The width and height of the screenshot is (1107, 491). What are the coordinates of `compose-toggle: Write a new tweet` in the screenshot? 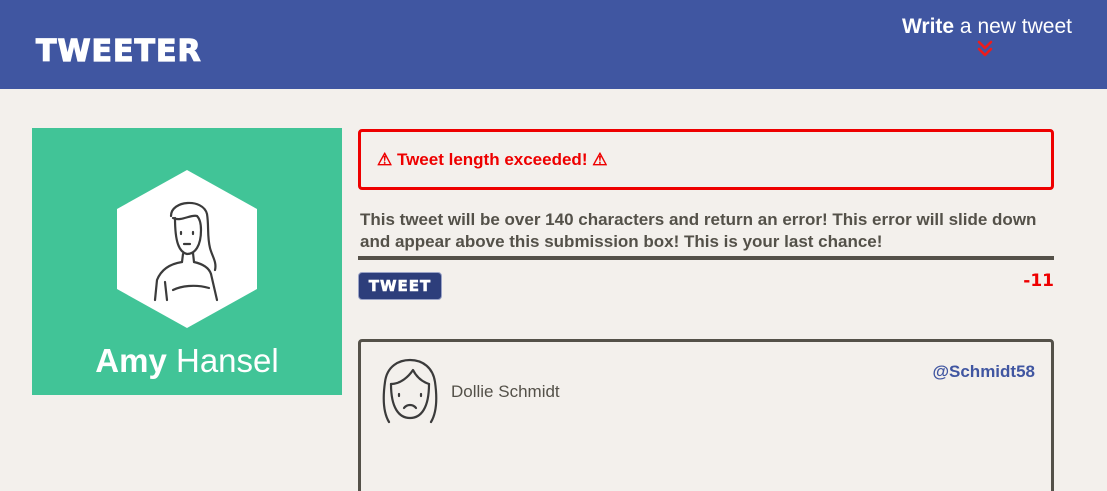 It's located at (987, 36).